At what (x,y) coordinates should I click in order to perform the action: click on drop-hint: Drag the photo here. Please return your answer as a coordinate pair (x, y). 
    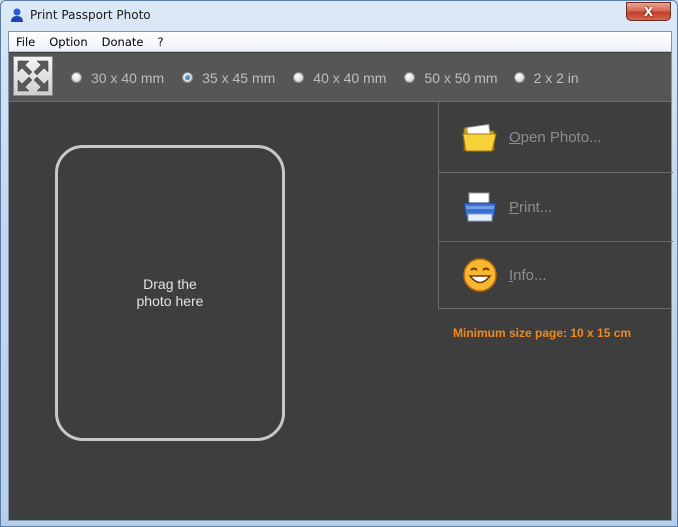
    Looking at the image, I should click on (170, 292).